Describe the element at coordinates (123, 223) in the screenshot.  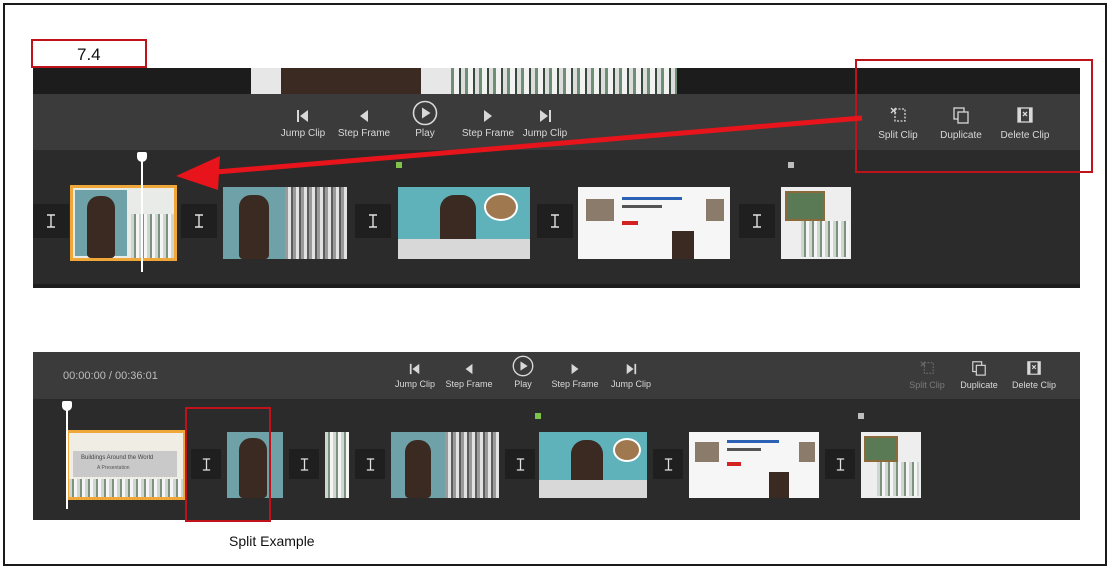
I see `clip-thumbnail-selected` at that location.